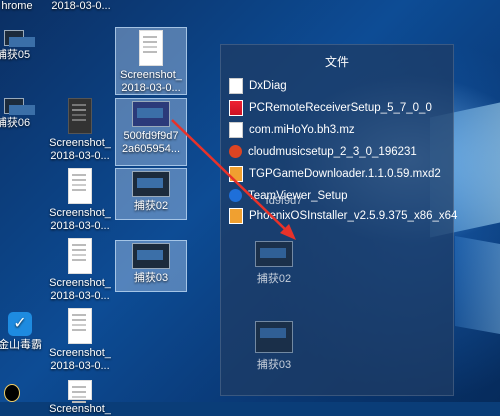 This screenshot has width=500, height=416. Describe the element at coordinates (233, 179) in the screenshot. I see `red-arrow-annotation` at that location.